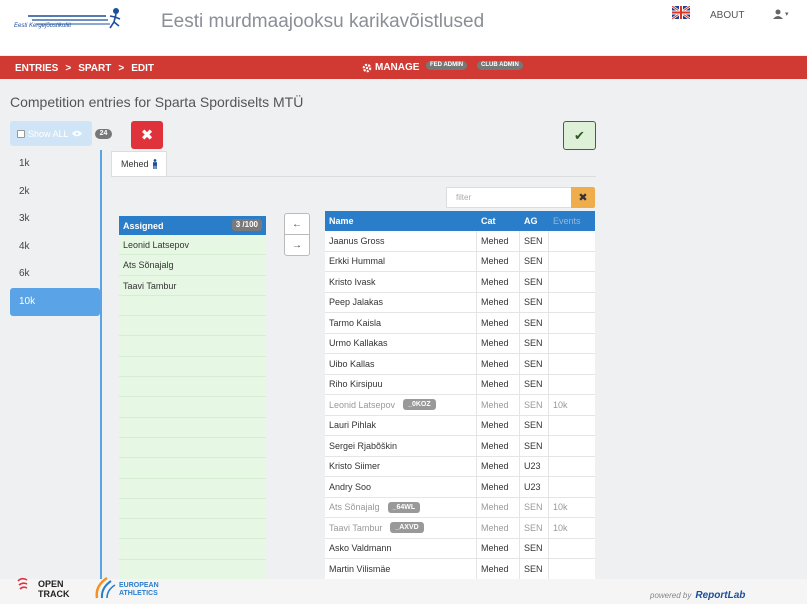  What do you see at coordinates (560, 404) in the screenshot?
I see `events-cell: 10k` at bounding box center [560, 404].